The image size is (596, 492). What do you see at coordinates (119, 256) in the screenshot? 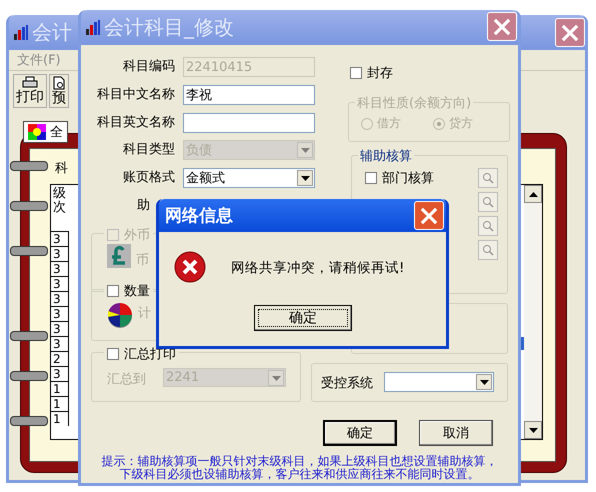
I see `pound-sign-icon` at bounding box center [119, 256].